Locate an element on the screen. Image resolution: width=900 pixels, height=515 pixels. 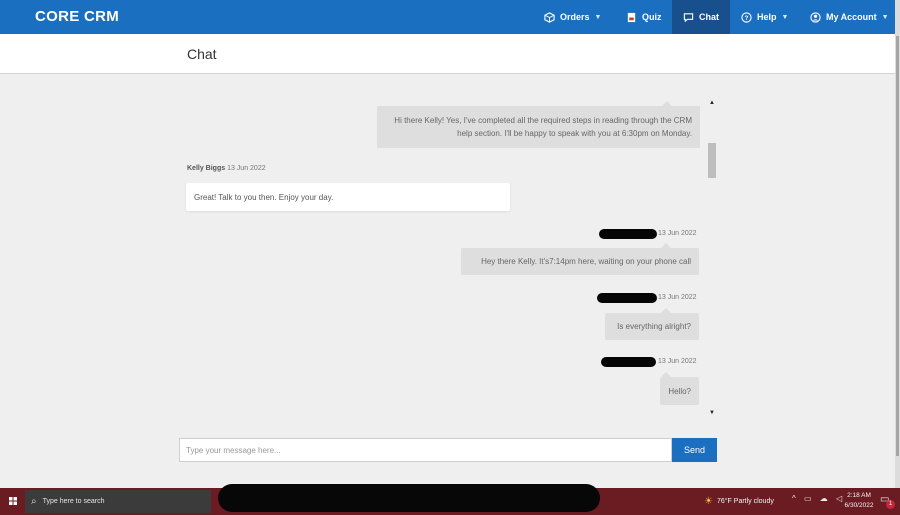
taskbar-weather: ☀ 76°F Partly cloudy is located at coordinates (739, 501).